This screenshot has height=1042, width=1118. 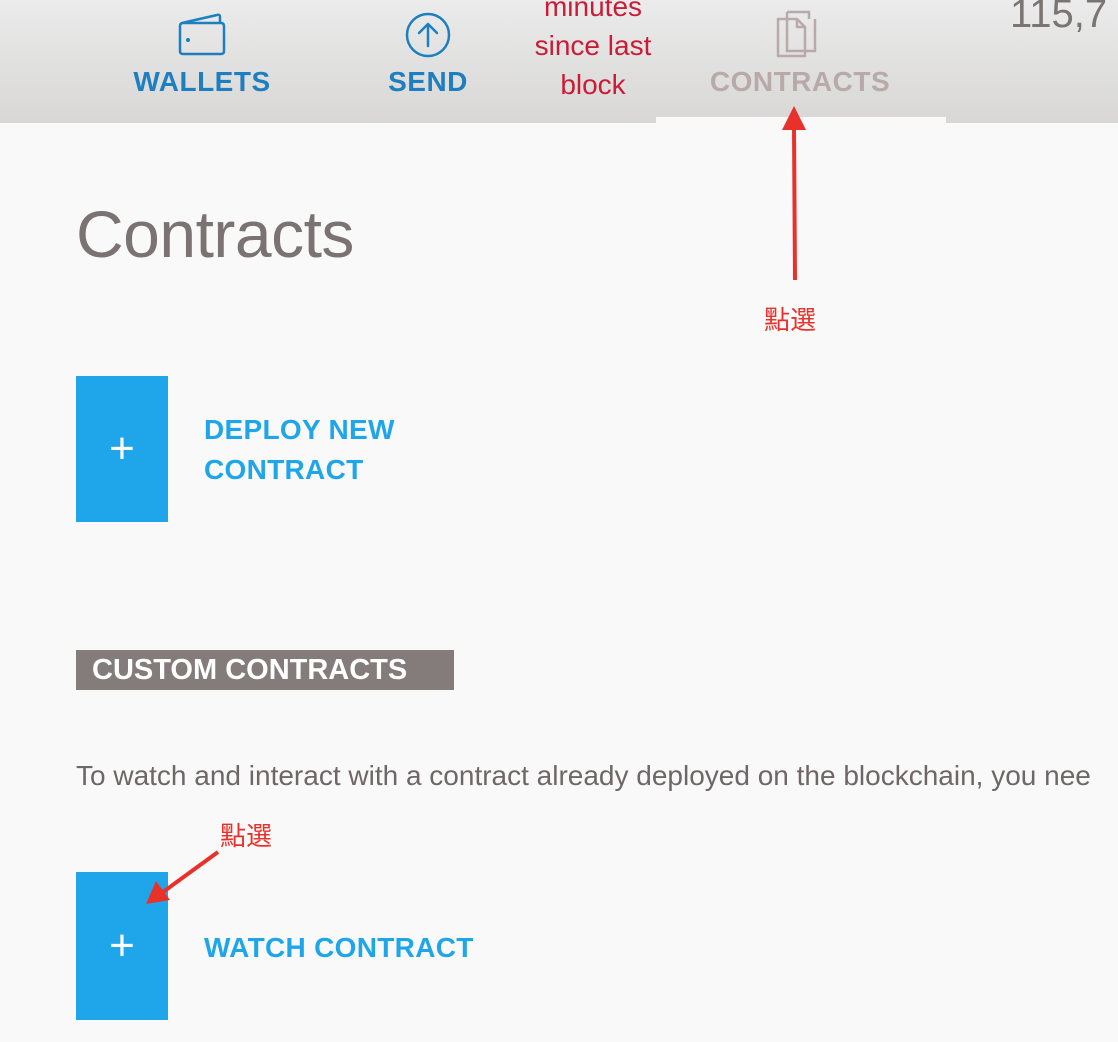 What do you see at coordinates (202, 36) in the screenshot?
I see `wallet-icon` at bounding box center [202, 36].